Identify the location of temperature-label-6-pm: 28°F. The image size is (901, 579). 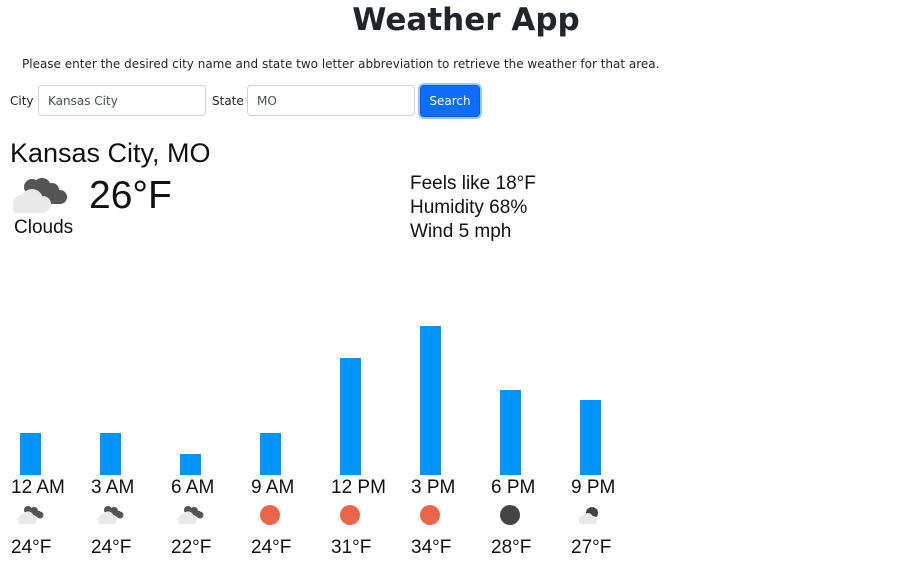
(511, 547).